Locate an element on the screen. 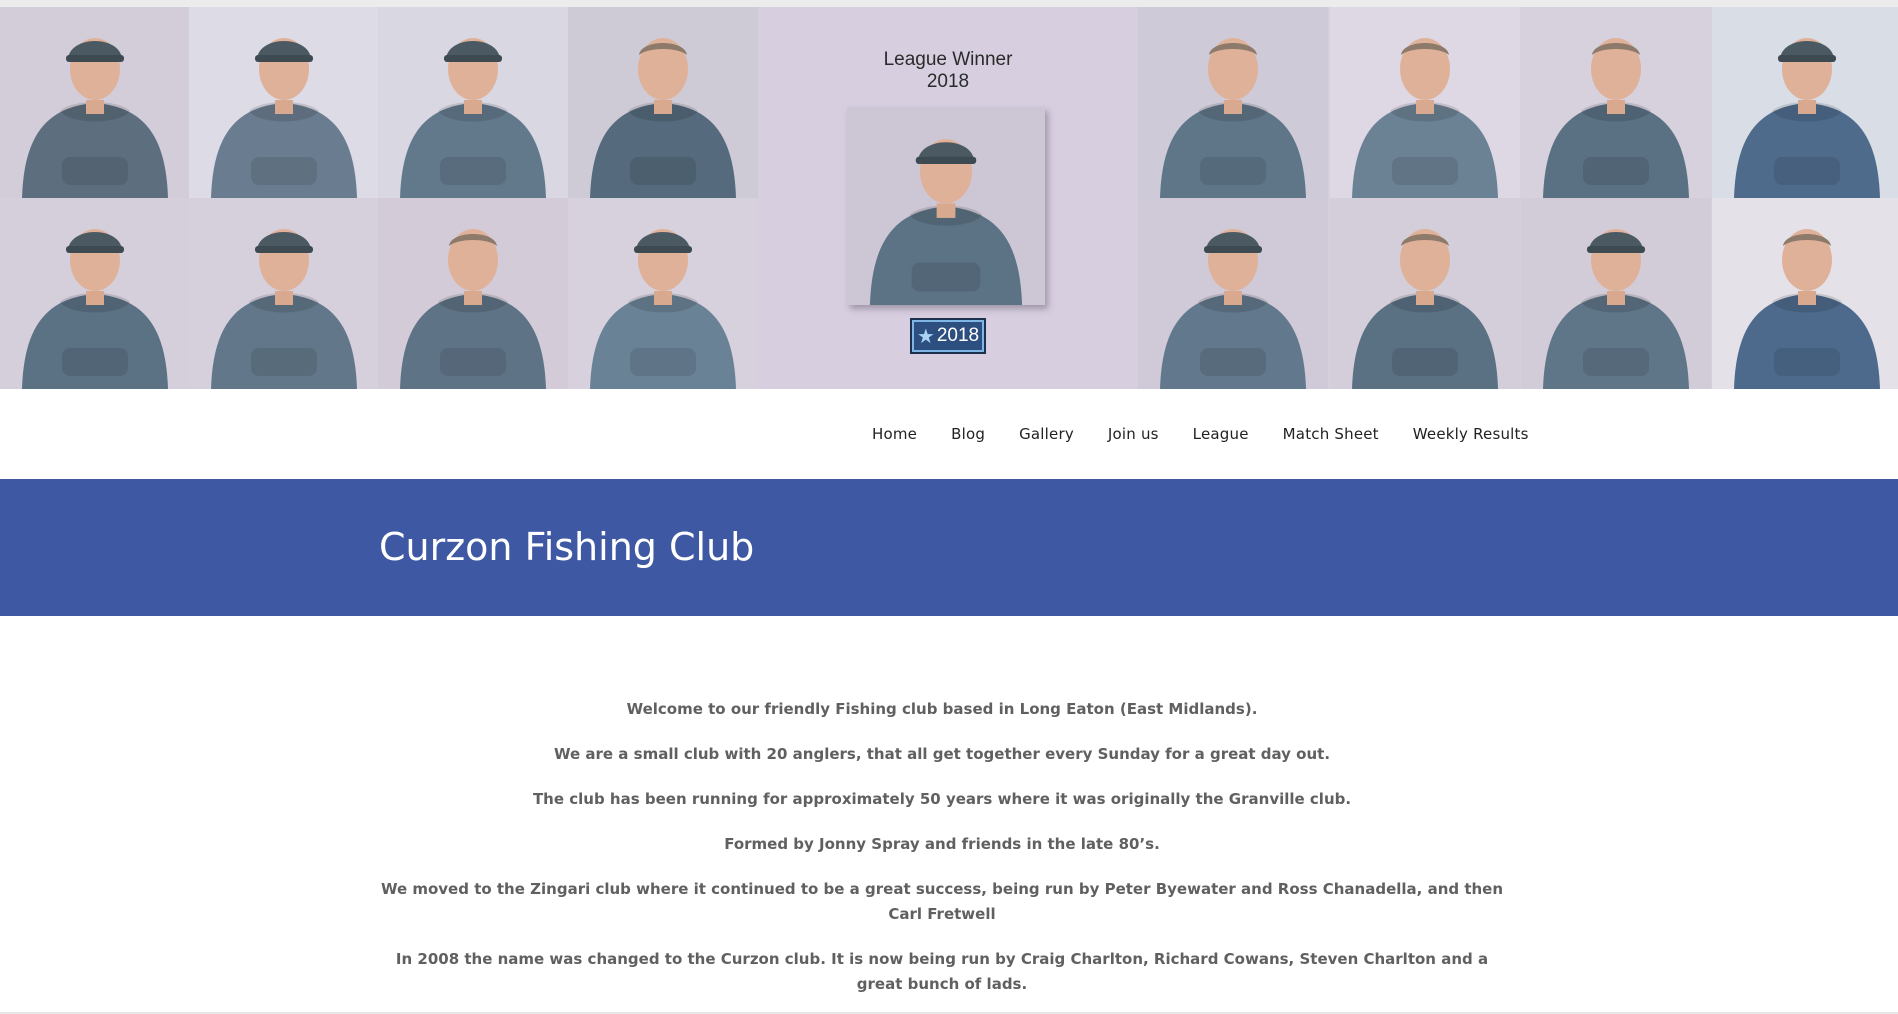  top-rule is located at coordinates (949, 3).